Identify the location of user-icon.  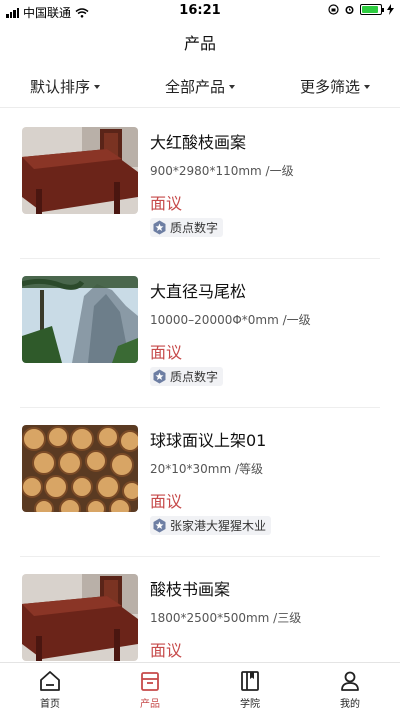
(350, 681).